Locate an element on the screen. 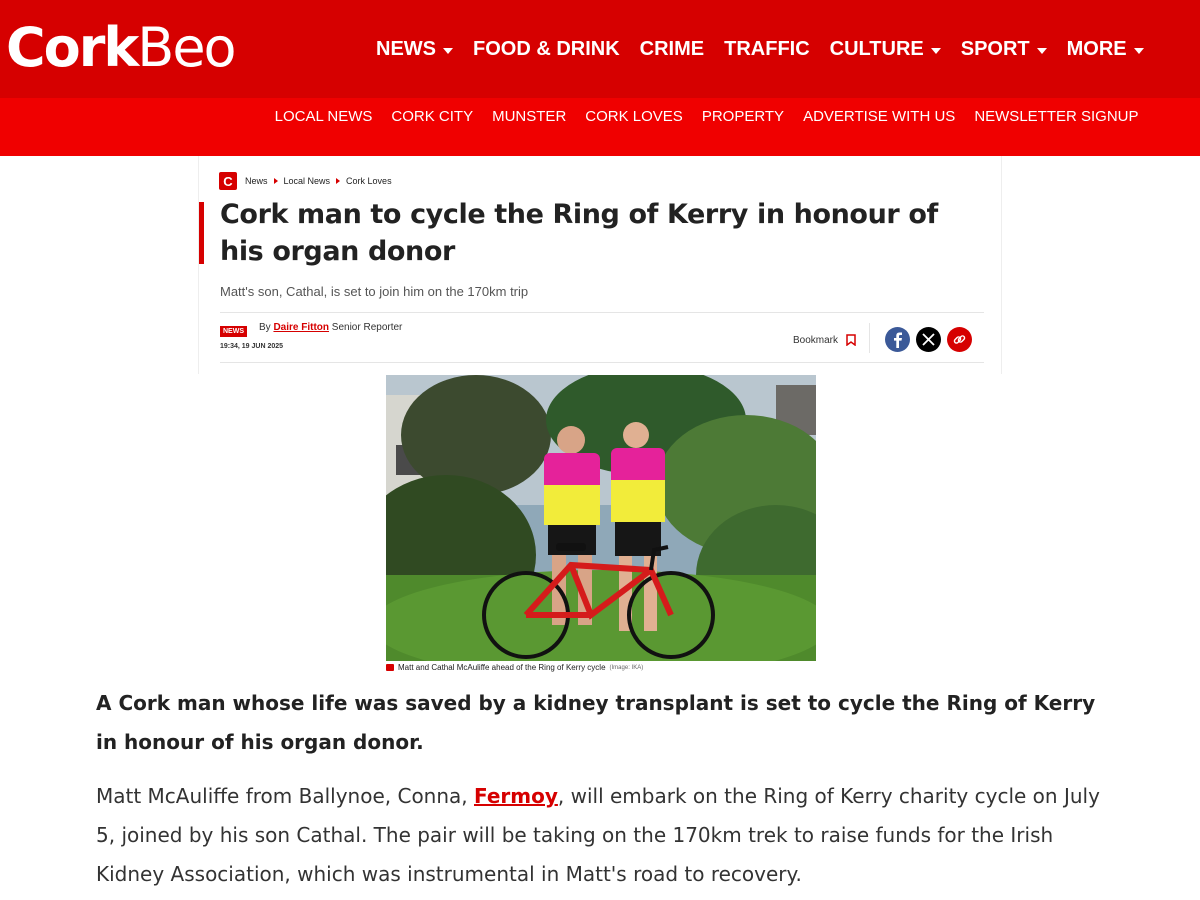  fermoy-link: Fermoy is located at coordinates (516, 796).